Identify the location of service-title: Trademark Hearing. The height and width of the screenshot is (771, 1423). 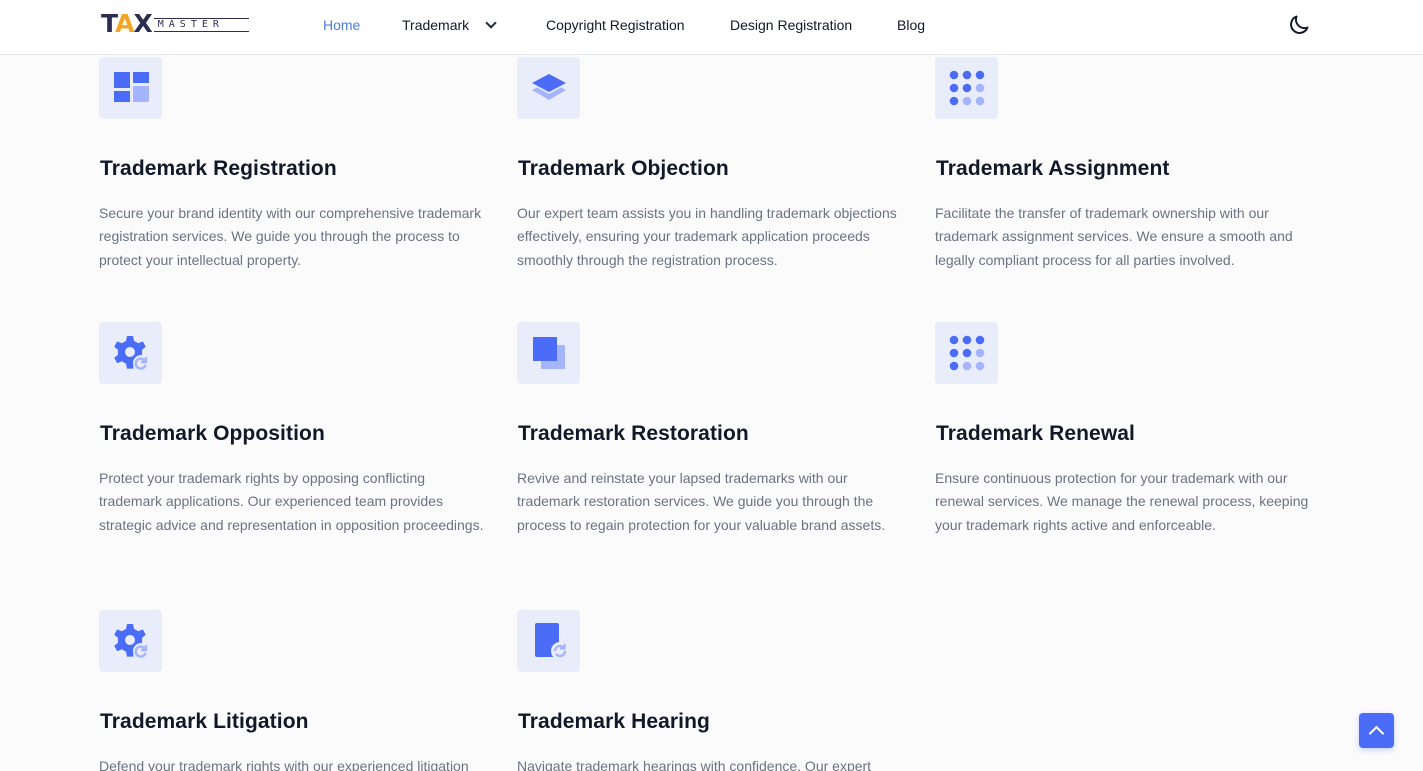
(614, 721).